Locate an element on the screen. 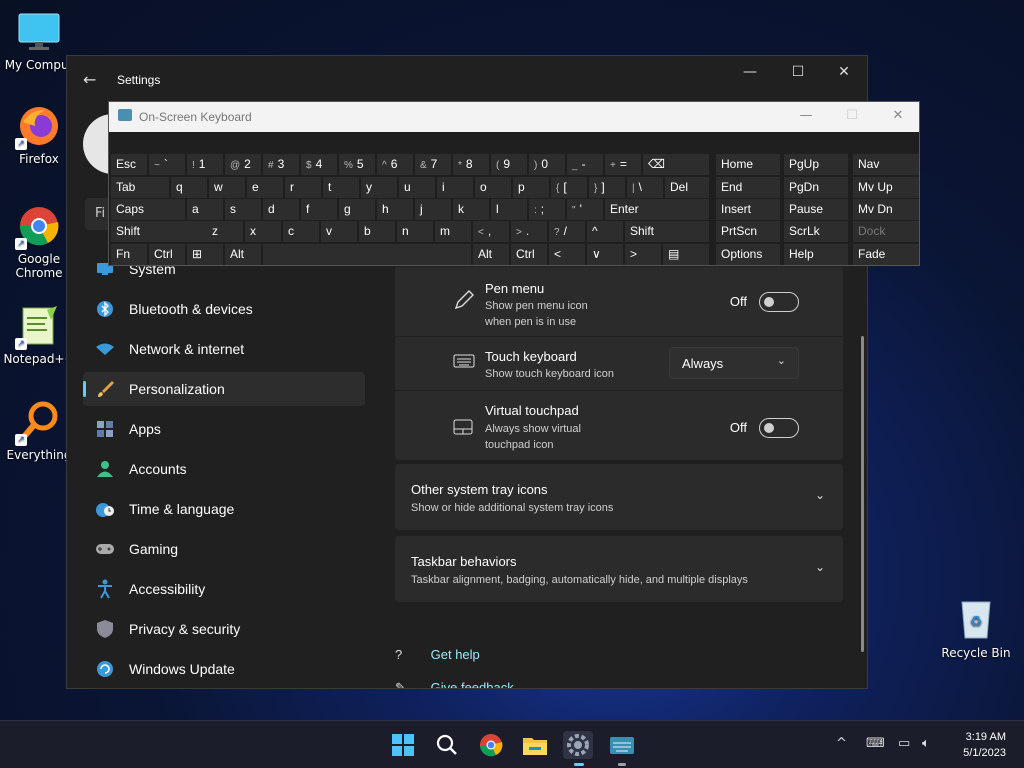  osk-key: < is located at coordinates (567, 254).